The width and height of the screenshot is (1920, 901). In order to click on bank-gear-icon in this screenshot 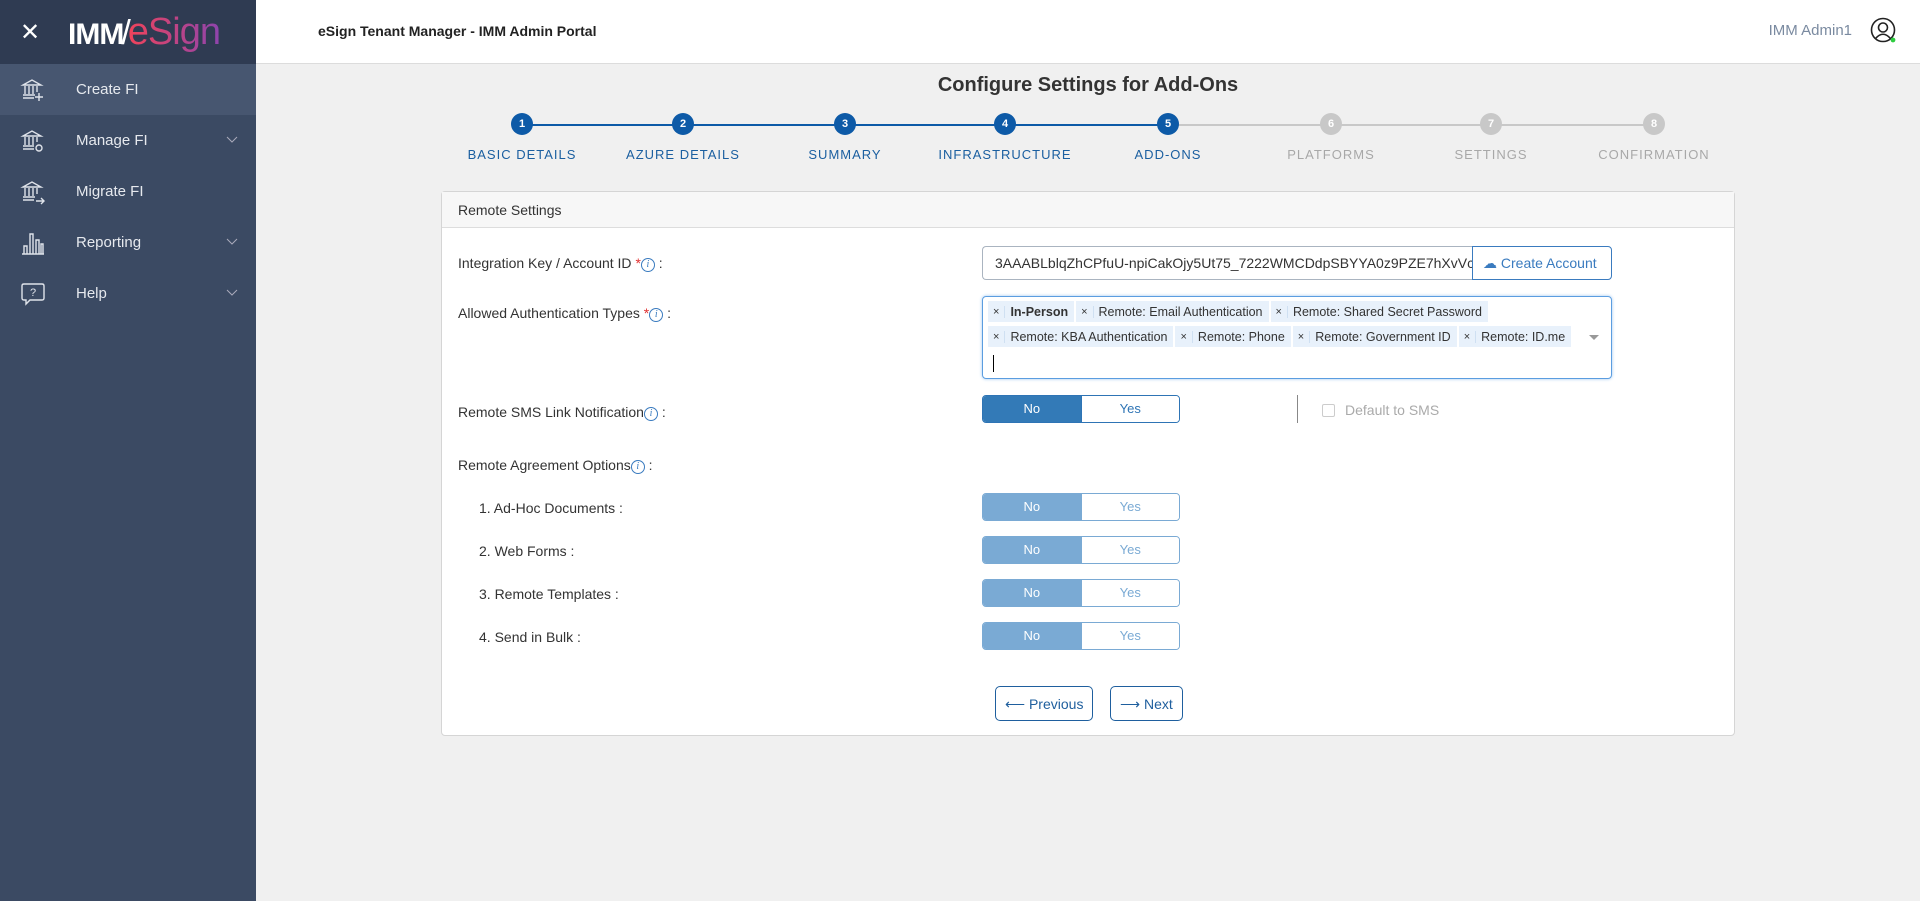, I will do `click(33, 141)`.